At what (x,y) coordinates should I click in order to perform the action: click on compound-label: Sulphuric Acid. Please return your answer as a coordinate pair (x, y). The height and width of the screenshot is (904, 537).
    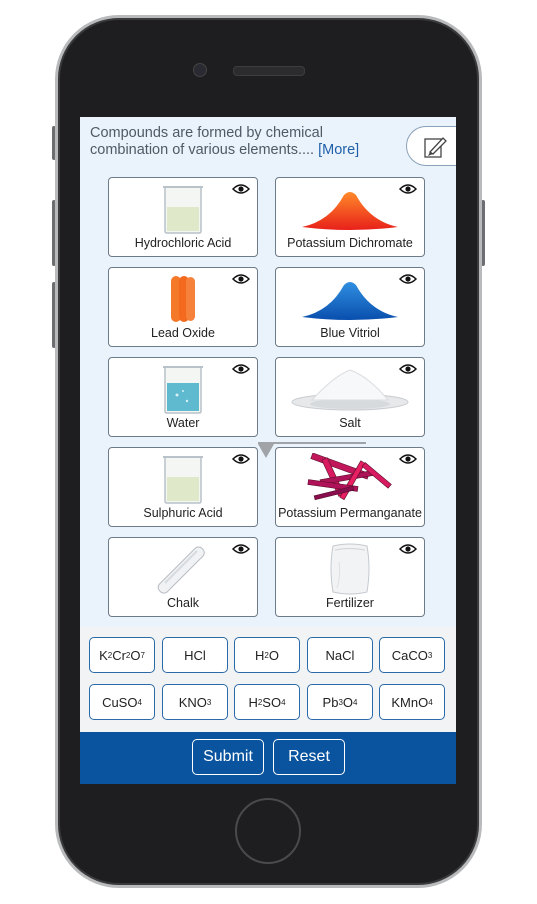
    Looking at the image, I should click on (183, 513).